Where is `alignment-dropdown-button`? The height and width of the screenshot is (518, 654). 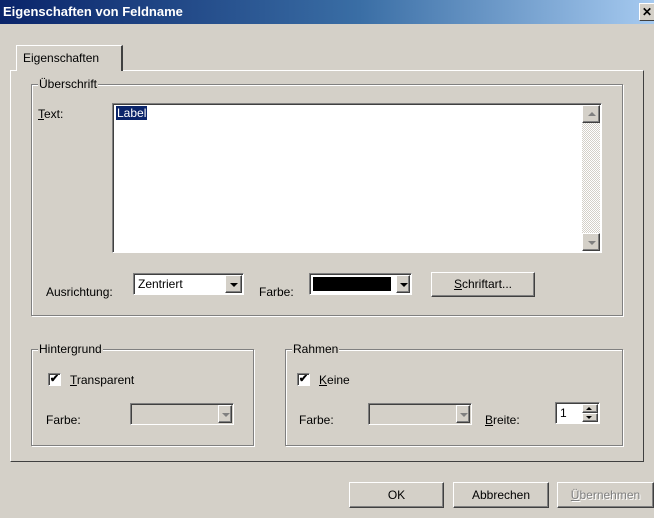
alignment-dropdown-button is located at coordinates (233, 284).